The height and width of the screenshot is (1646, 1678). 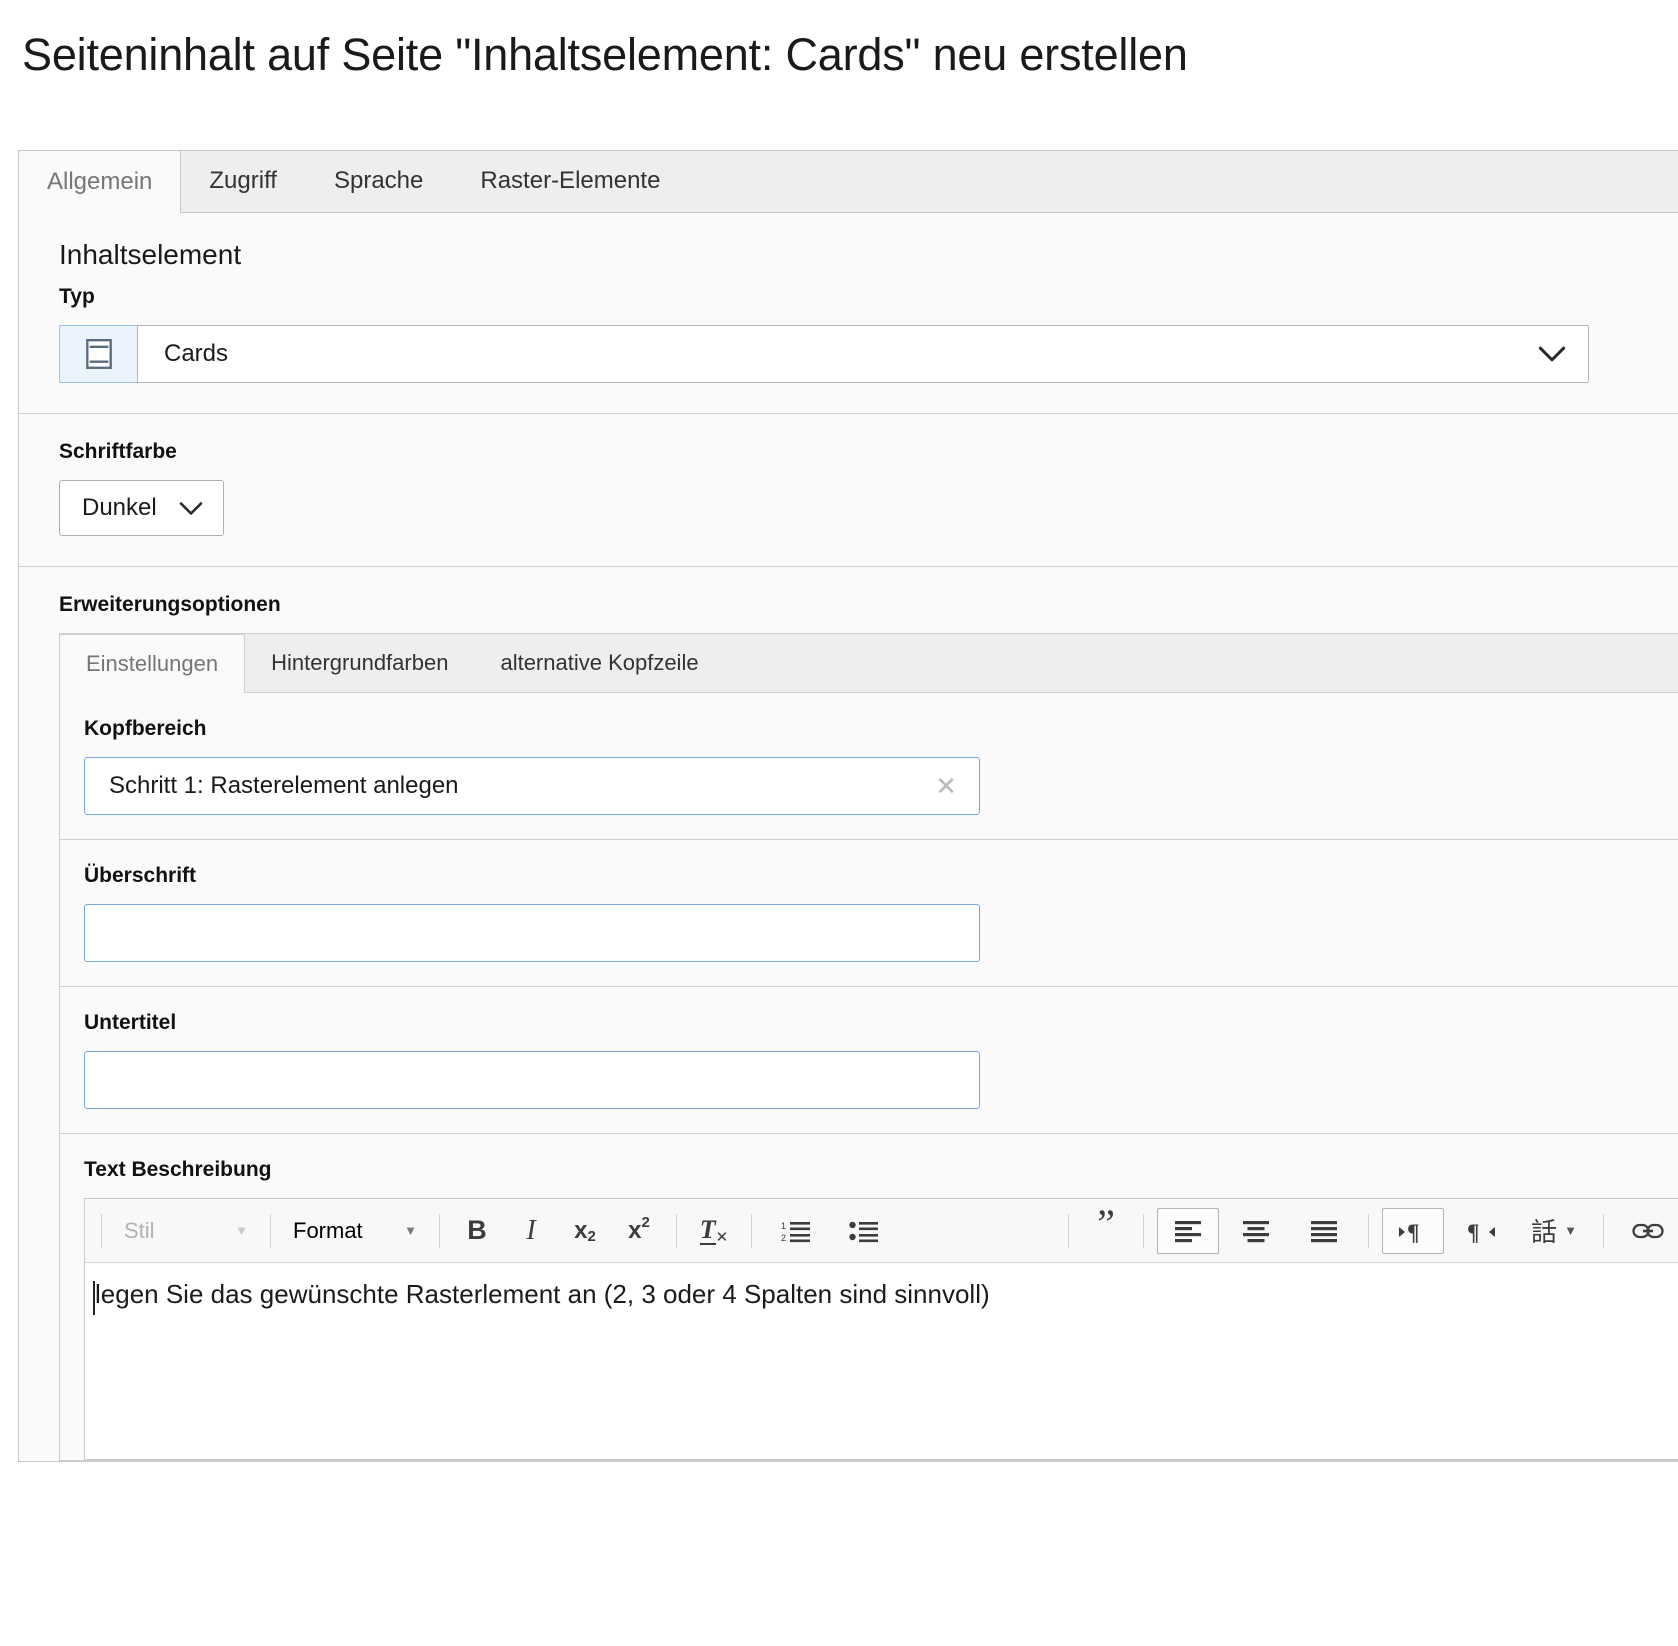 What do you see at coordinates (532, 933) in the screenshot?
I see `ueberschrift-input` at bounding box center [532, 933].